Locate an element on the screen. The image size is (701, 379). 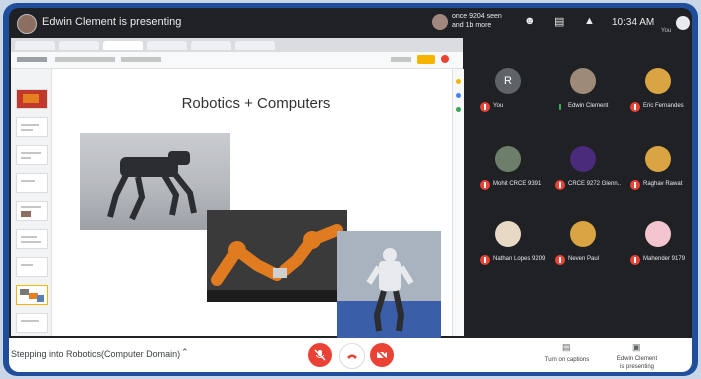
calendar-icon is located at coordinates (458, 109).